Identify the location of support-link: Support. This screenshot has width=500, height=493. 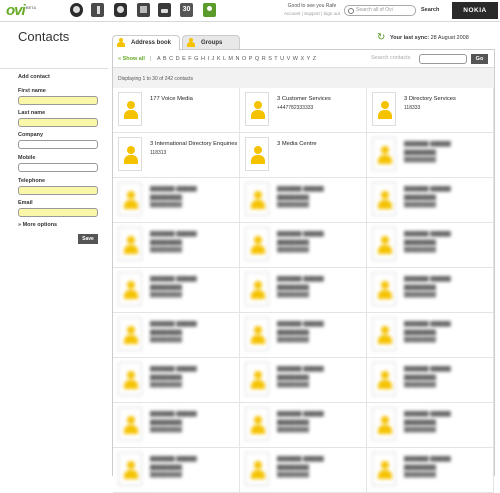
(312, 13).